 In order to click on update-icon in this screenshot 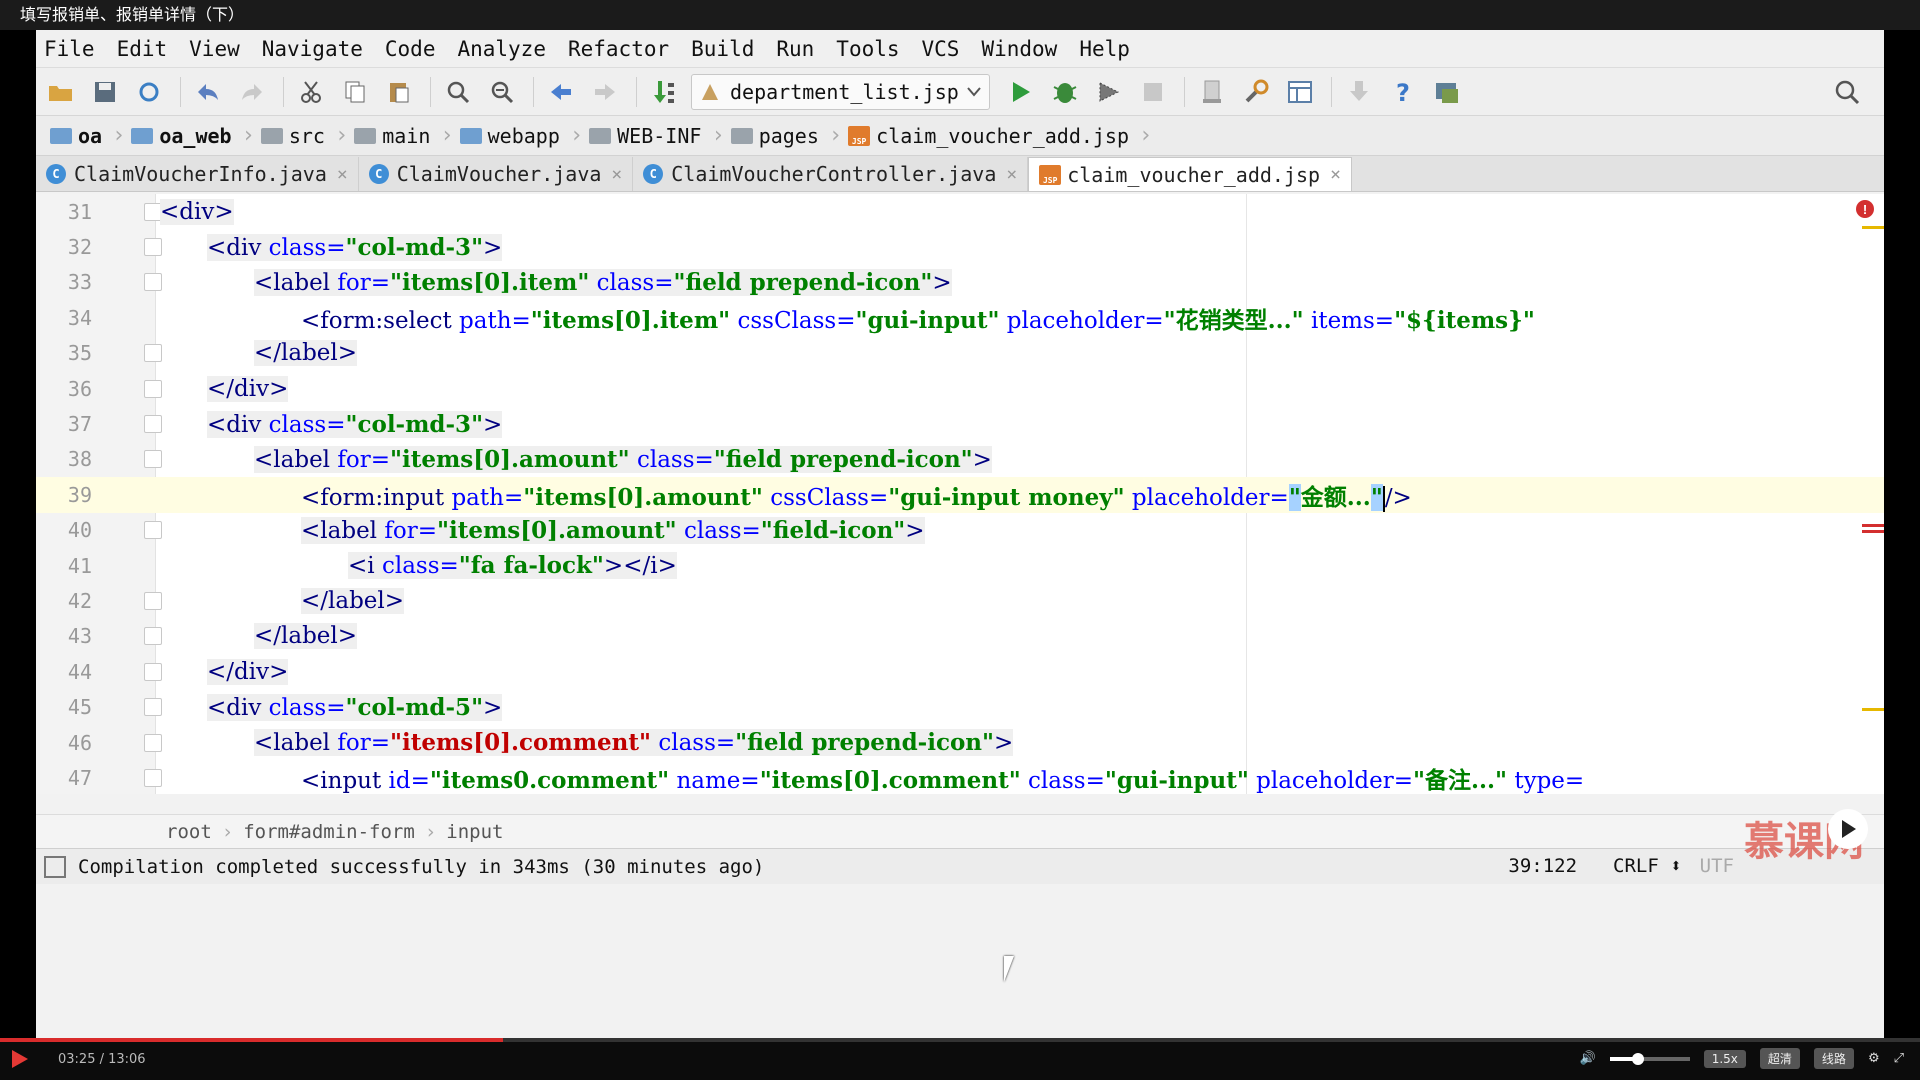, I will do `click(1359, 92)`.